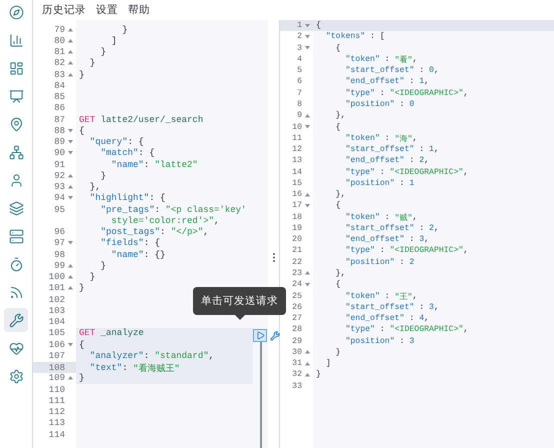  Describe the element at coordinates (59, 85) in the screenshot. I see `line-number: 84` at that location.